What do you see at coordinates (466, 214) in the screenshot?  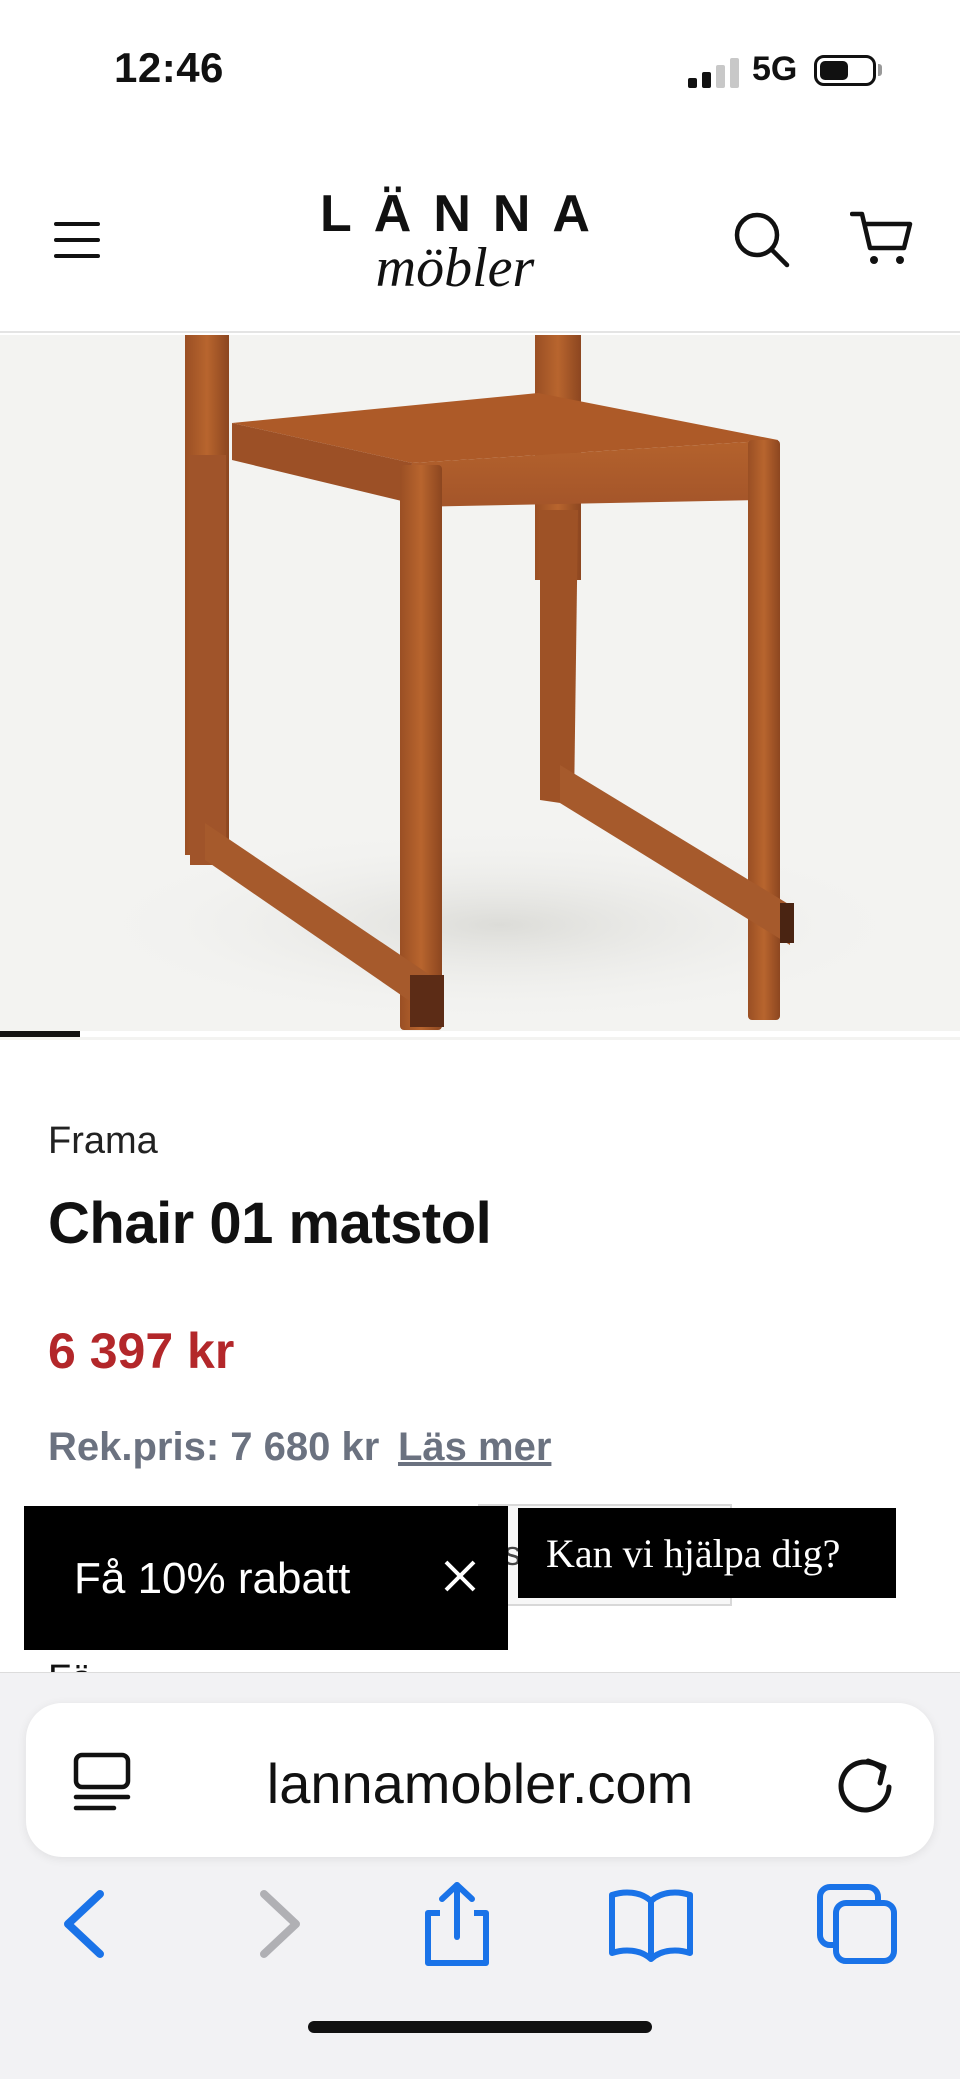 I see `logo-wordmark: LÄNNA` at bounding box center [466, 214].